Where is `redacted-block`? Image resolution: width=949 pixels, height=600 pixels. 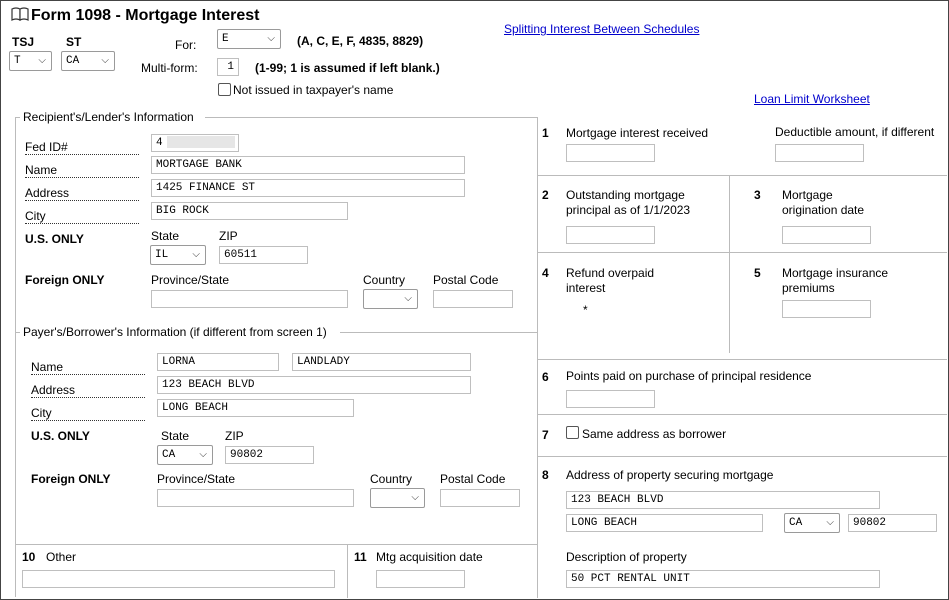
redacted-block is located at coordinates (200, 142).